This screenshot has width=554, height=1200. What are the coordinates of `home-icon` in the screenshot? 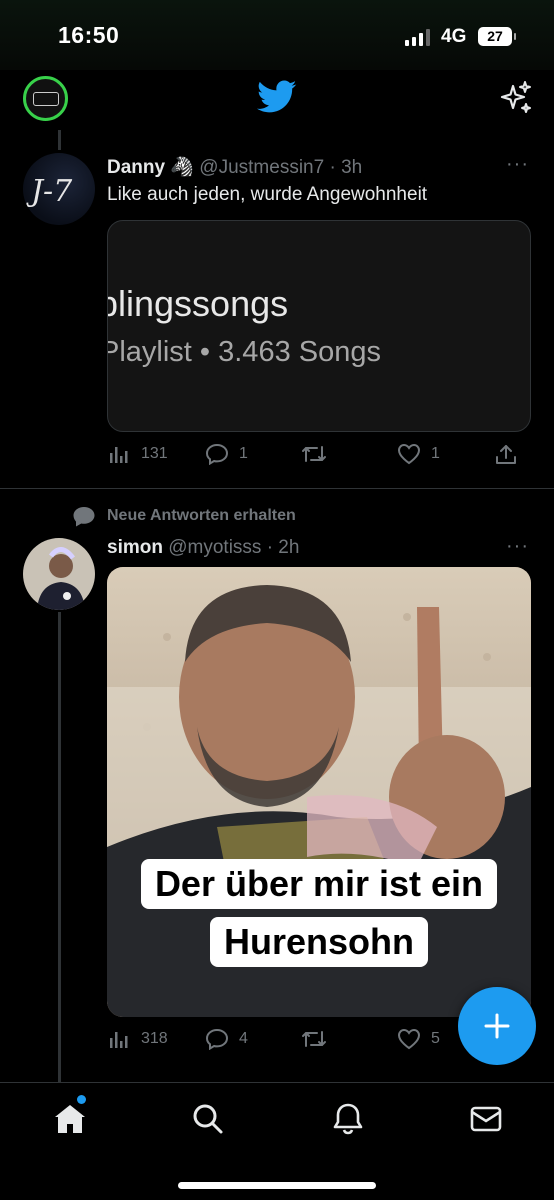 It's located at (70, 1119).